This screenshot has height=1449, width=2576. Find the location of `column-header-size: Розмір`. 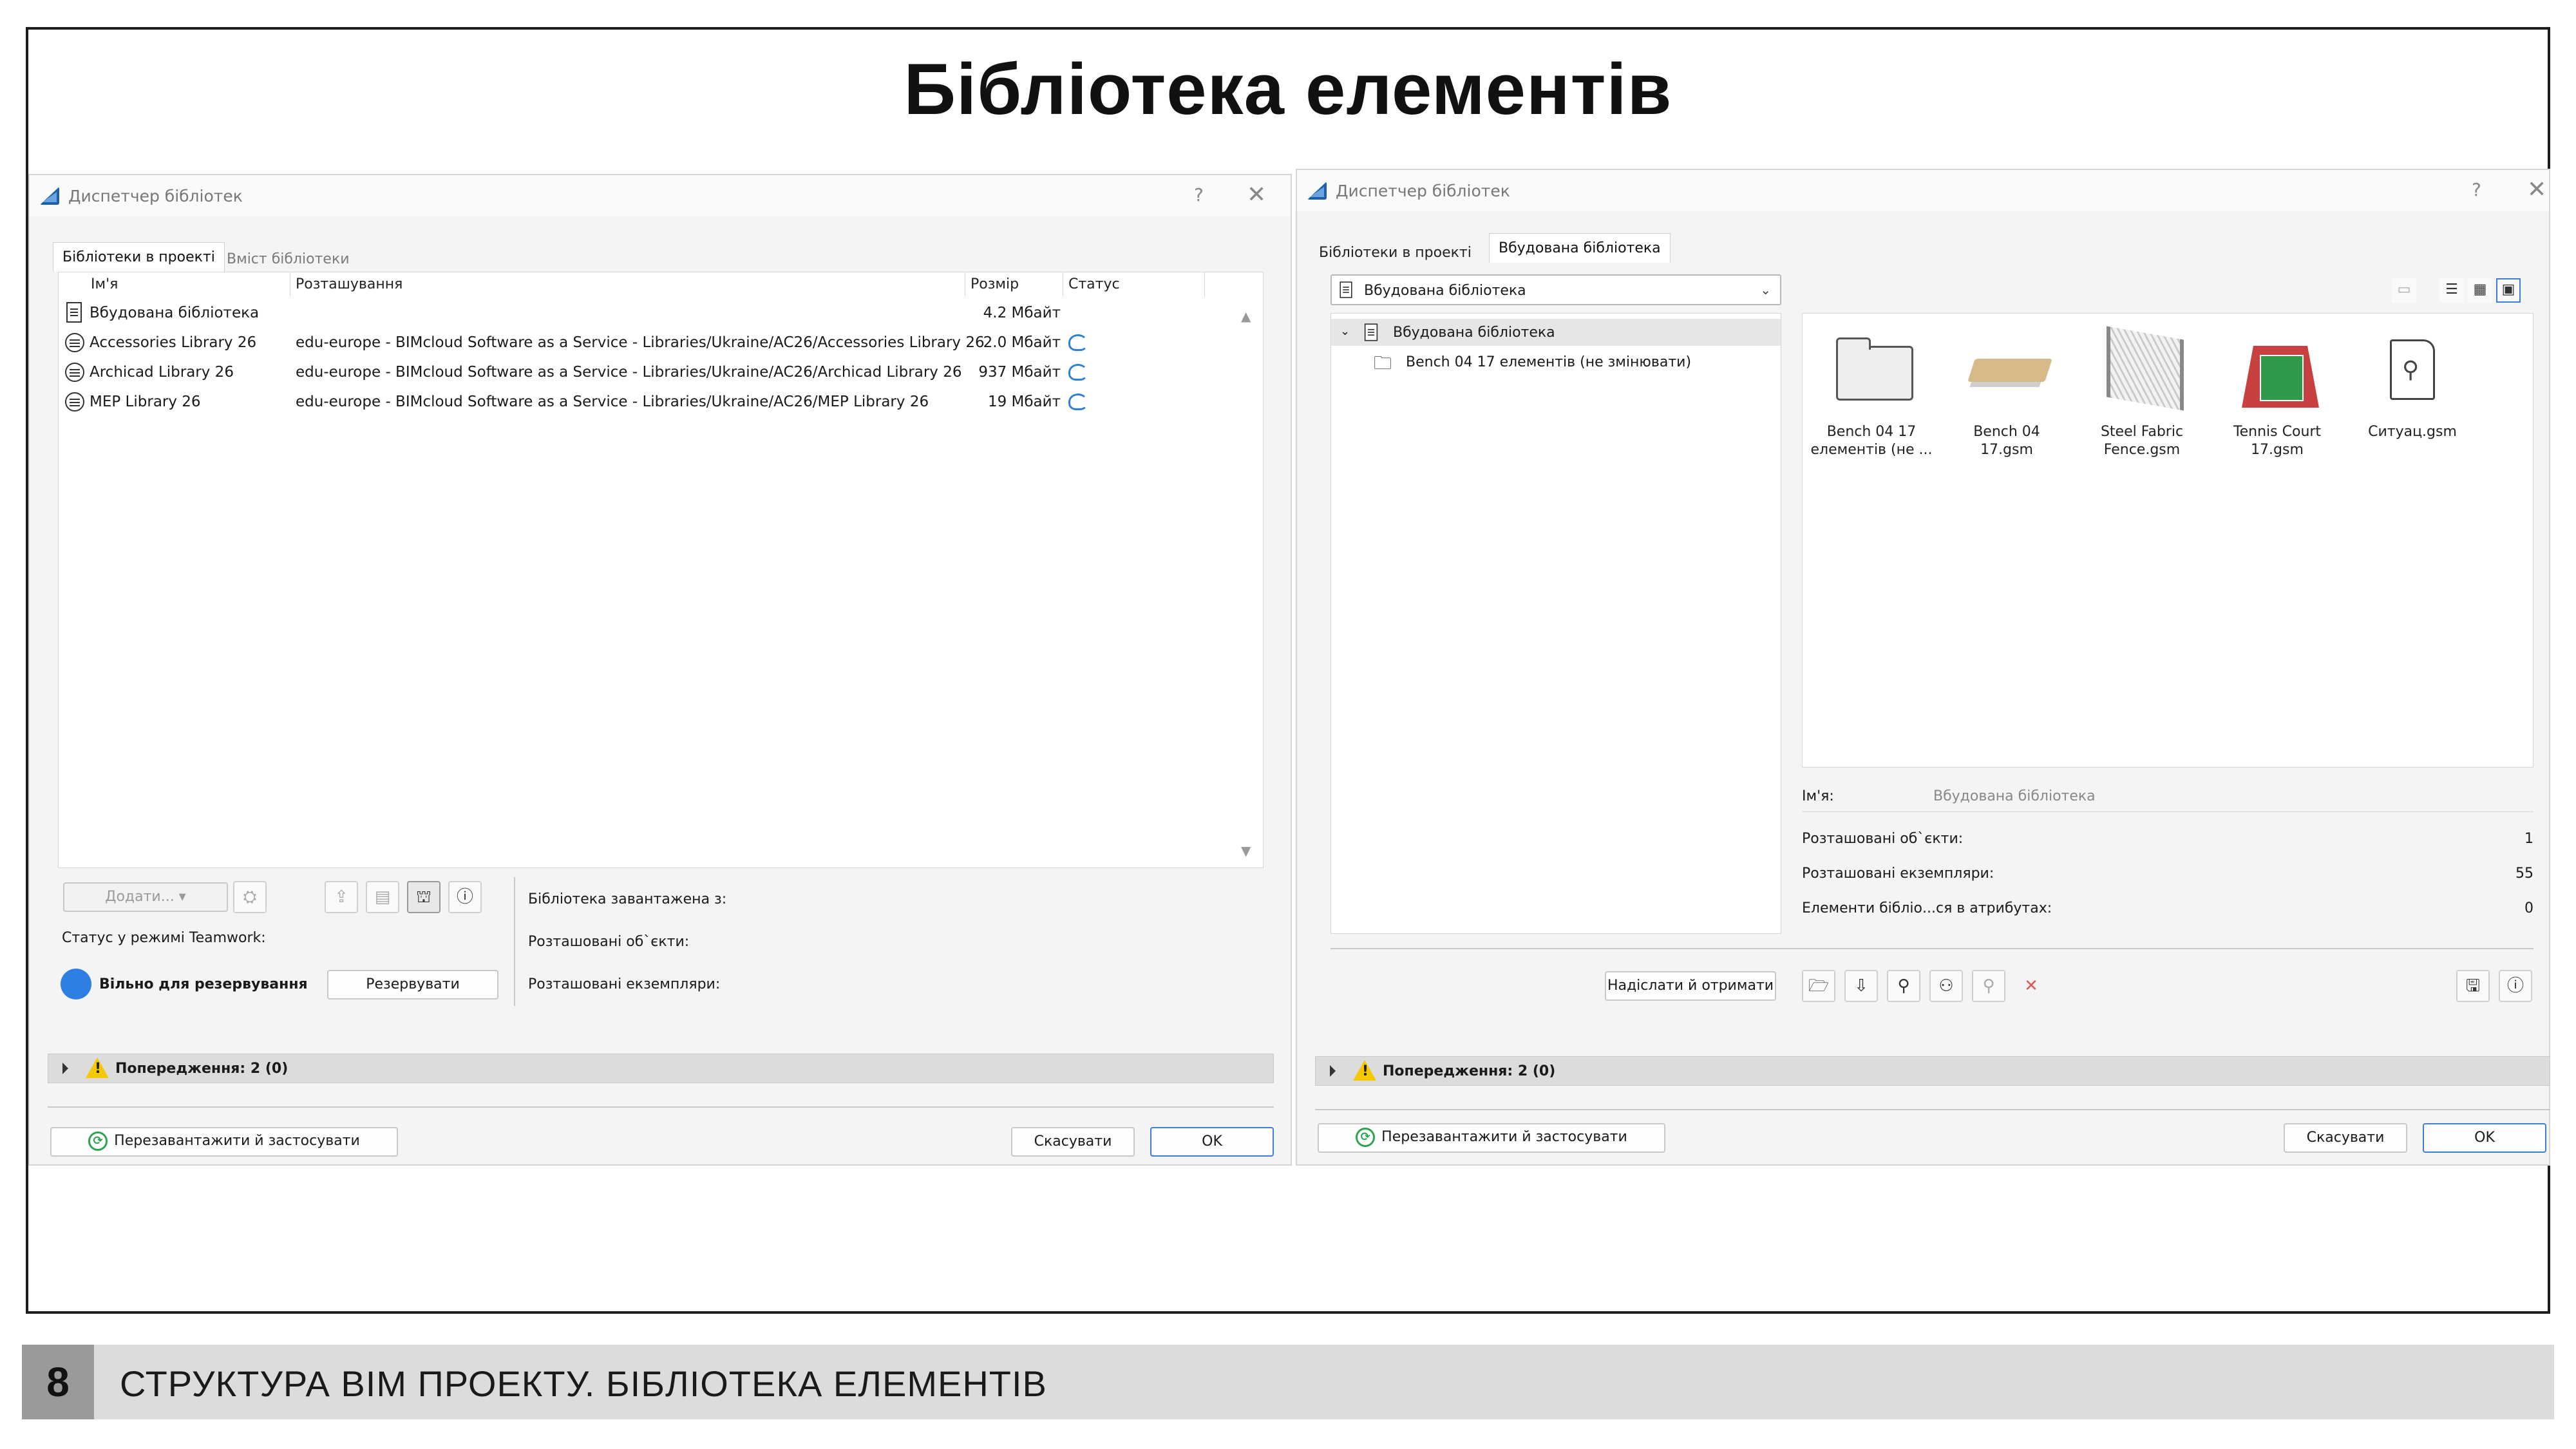

column-header-size: Розмір is located at coordinates (1014, 285).